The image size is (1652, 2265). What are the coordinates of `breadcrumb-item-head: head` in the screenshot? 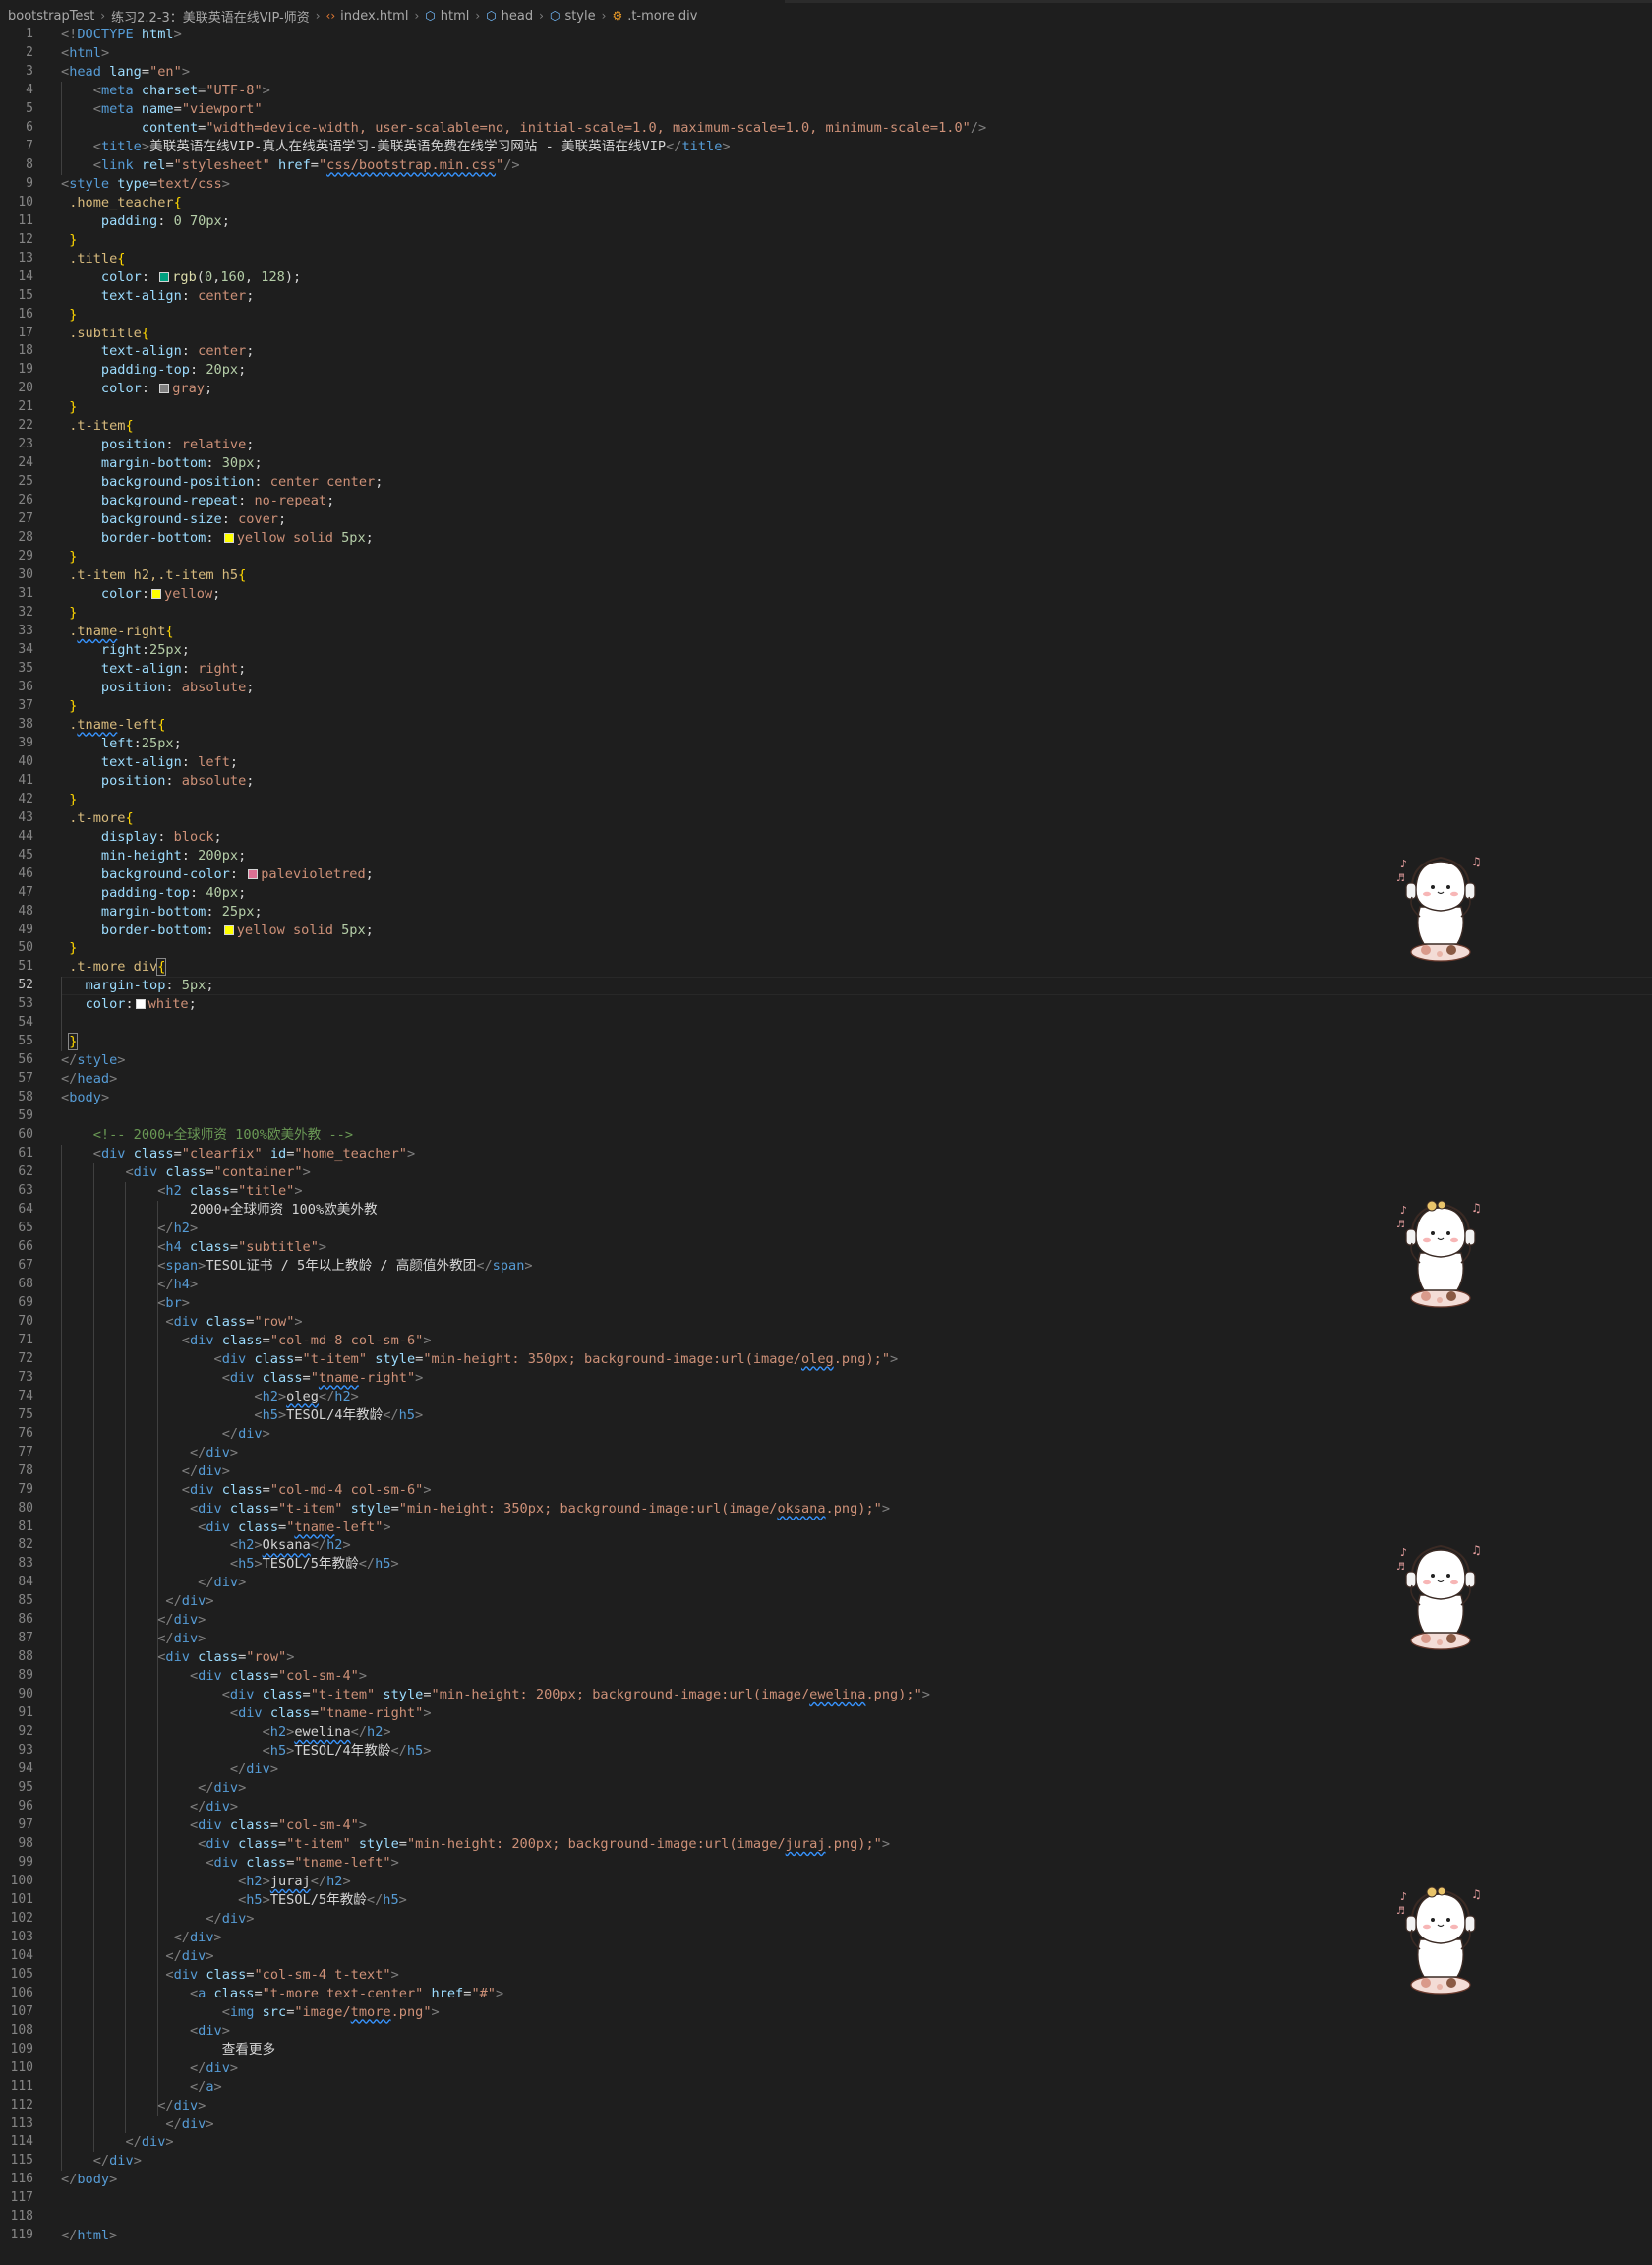 It's located at (517, 16).